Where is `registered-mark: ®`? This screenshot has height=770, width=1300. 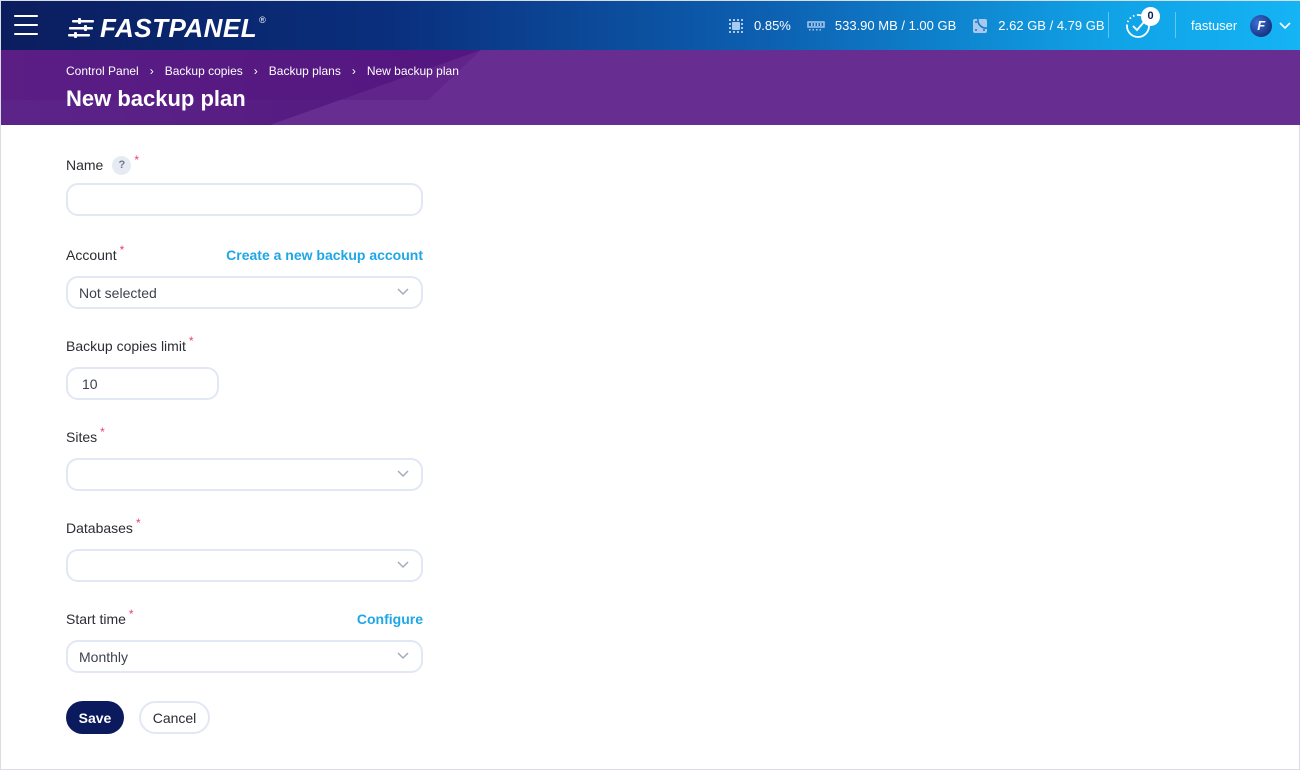
registered-mark: ® is located at coordinates (262, 20).